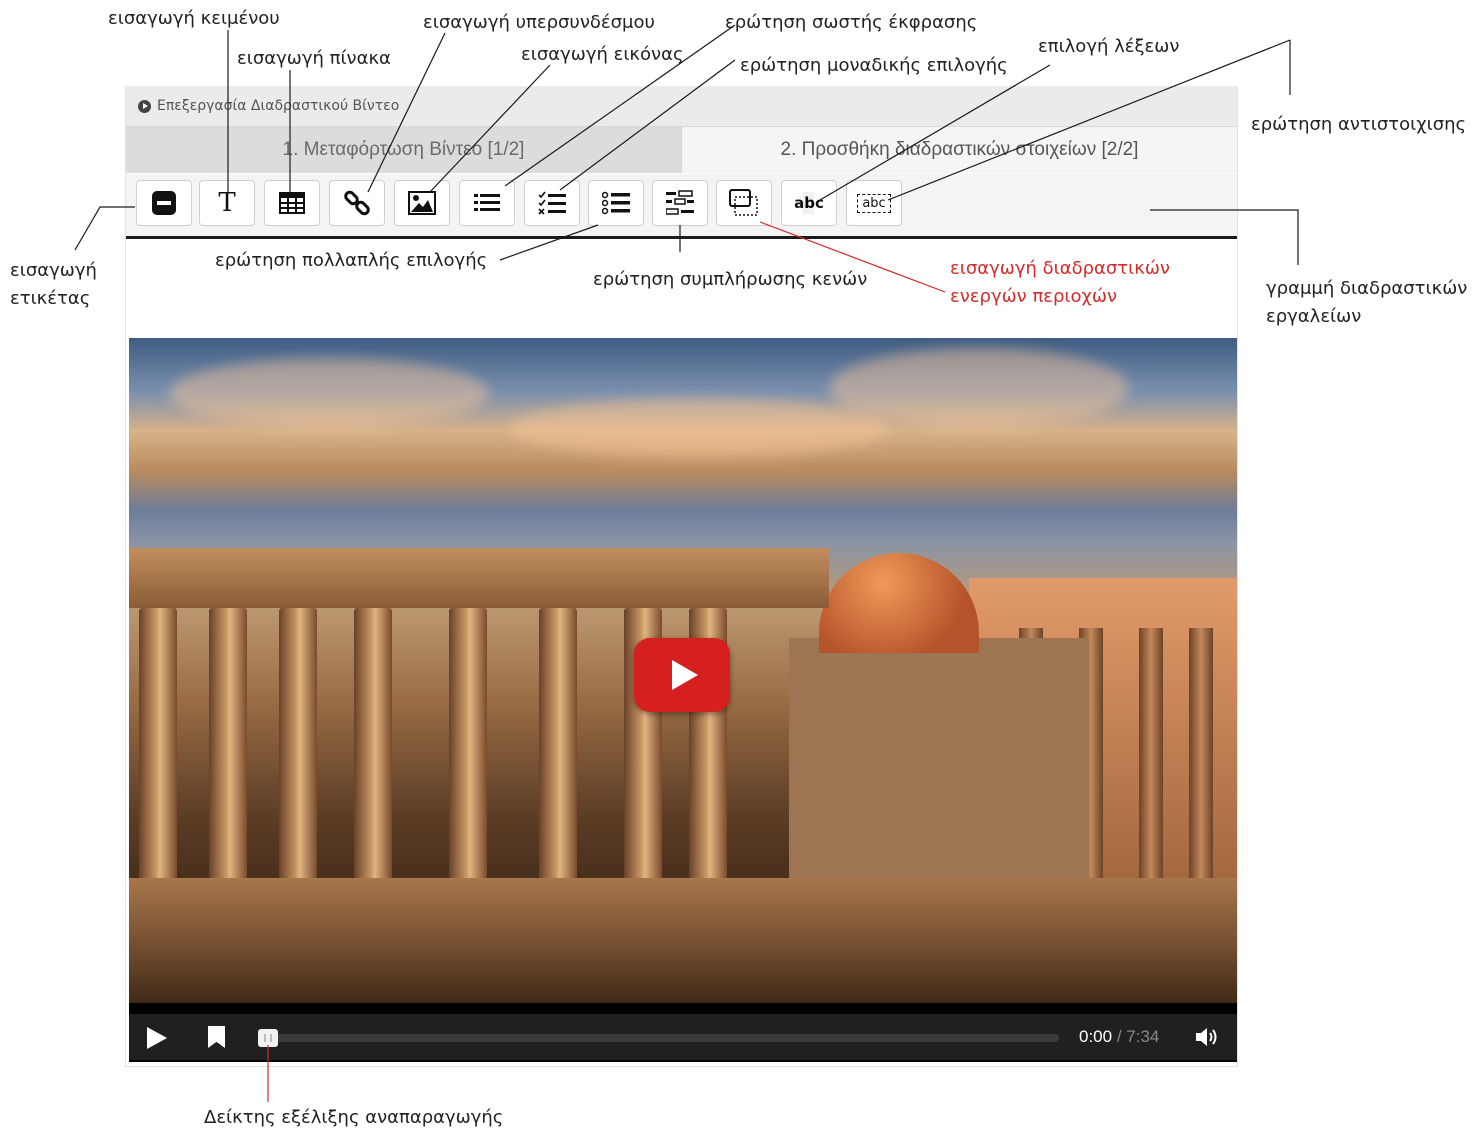 The height and width of the screenshot is (1133, 1483). I want to click on image-button, so click(422, 203).